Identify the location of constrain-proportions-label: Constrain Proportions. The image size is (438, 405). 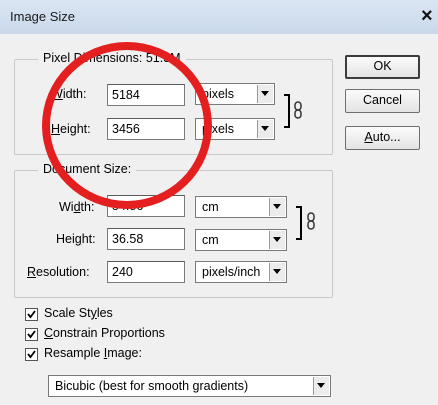
(104, 333).